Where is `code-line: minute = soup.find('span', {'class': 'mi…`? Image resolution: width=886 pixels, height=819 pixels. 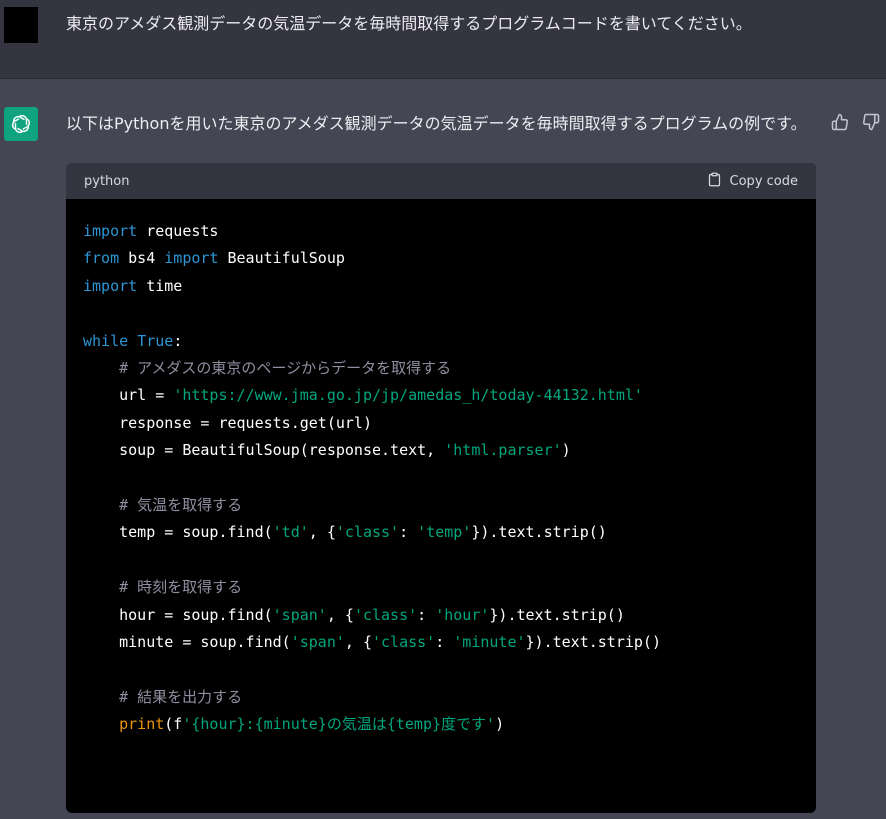 code-line: minute = soup.find('span', {'class': 'mi… is located at coordinates (372, 642).